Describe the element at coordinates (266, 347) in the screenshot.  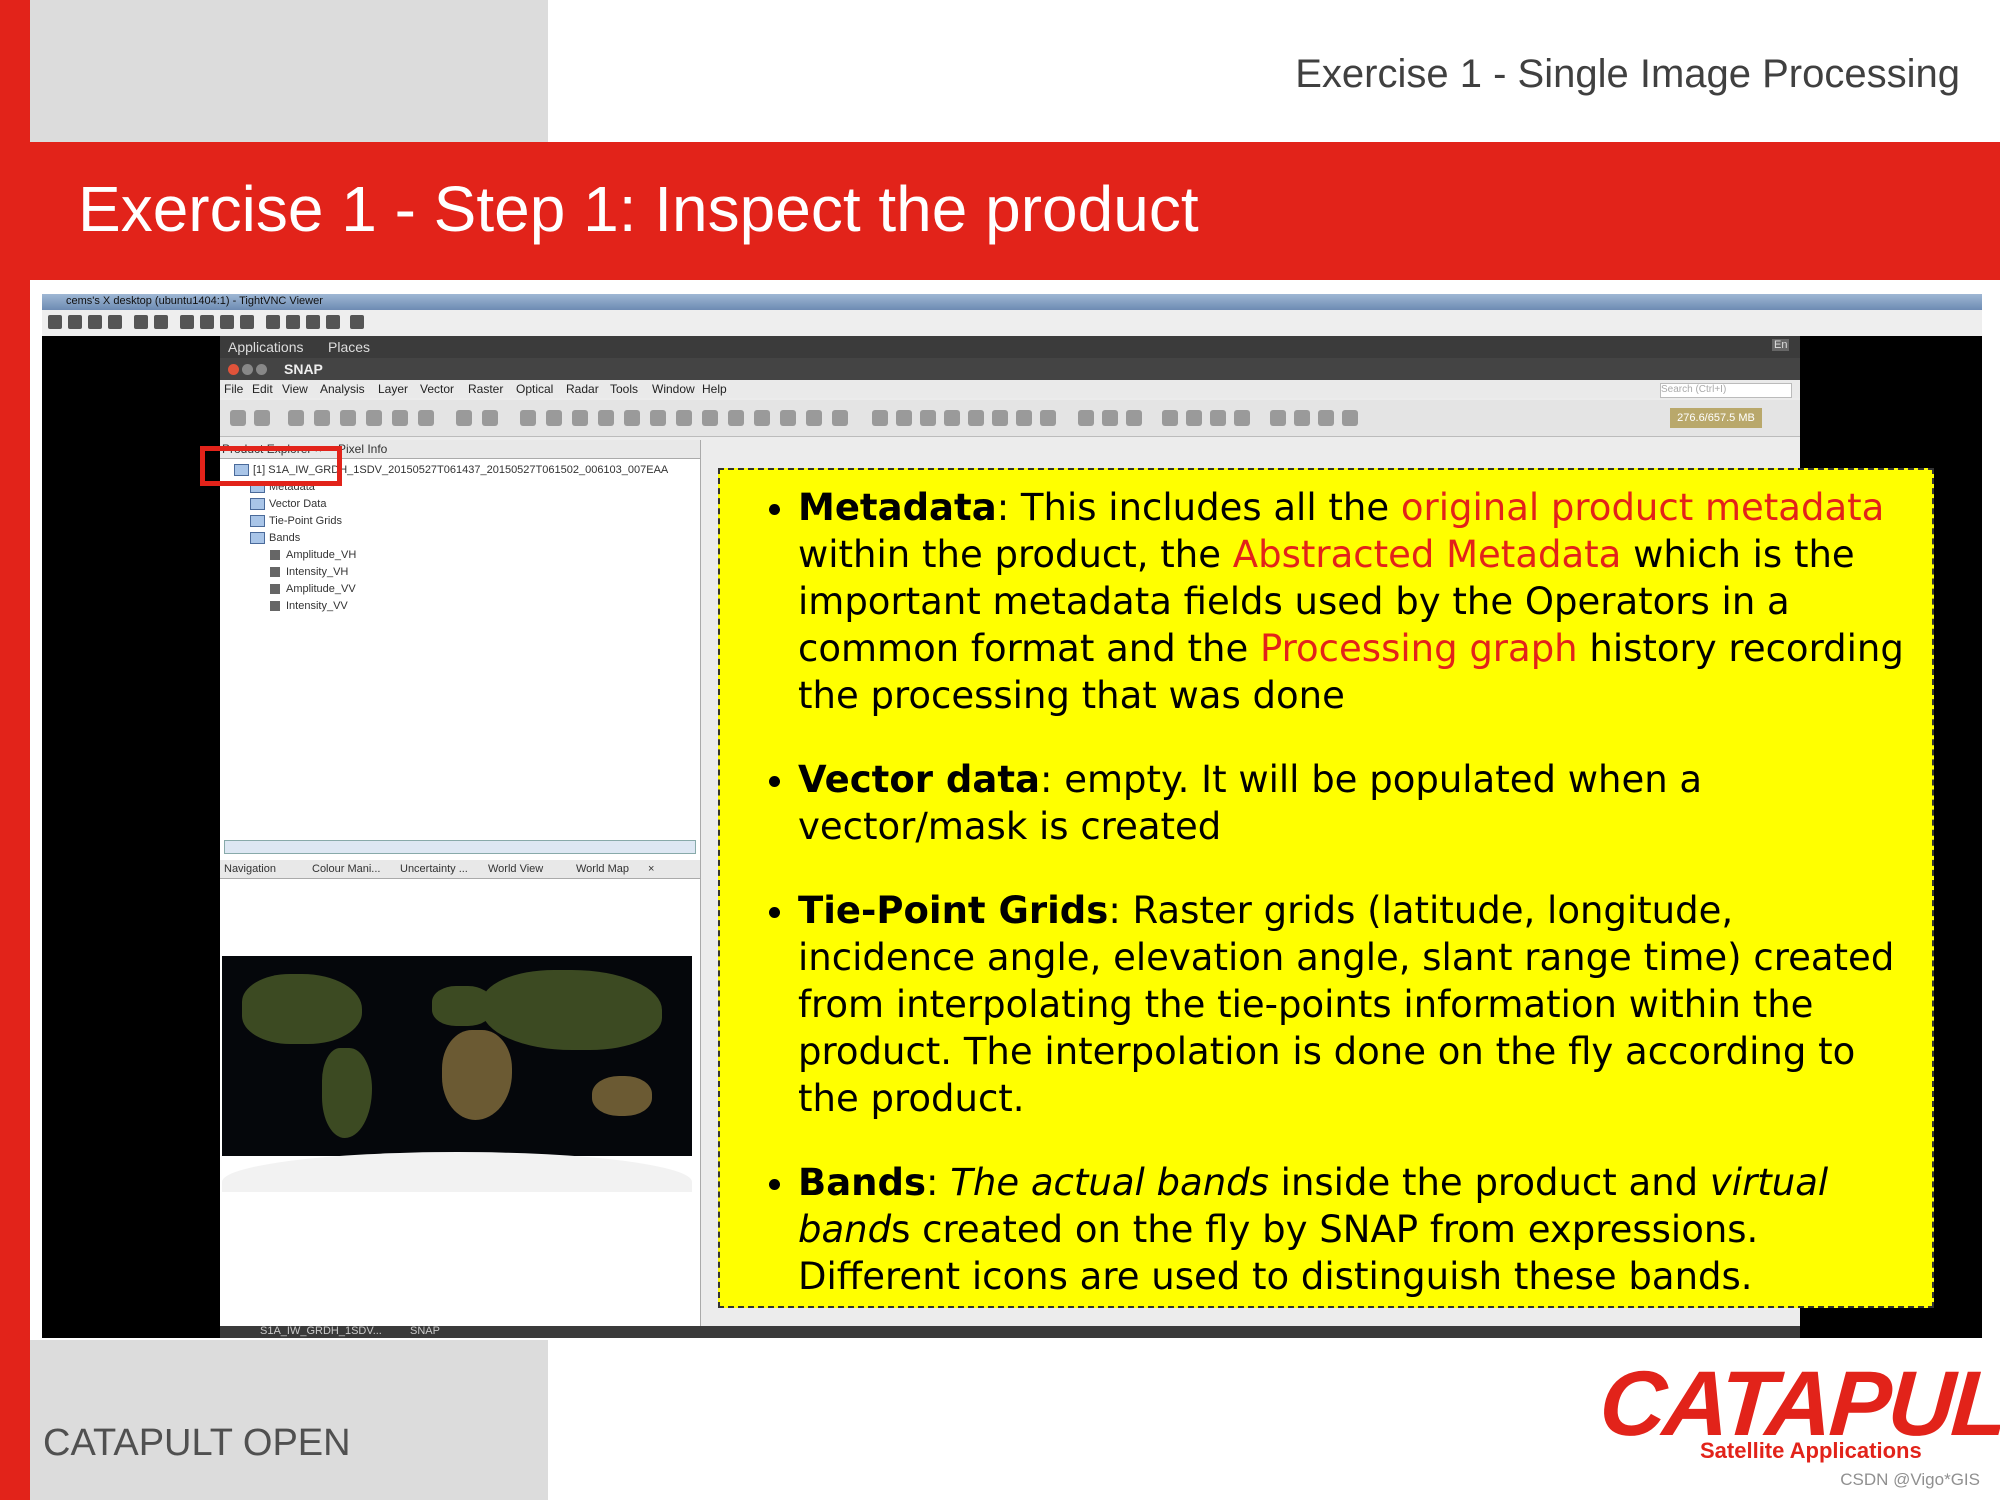
I see `applications-menu: Applications` at that location.